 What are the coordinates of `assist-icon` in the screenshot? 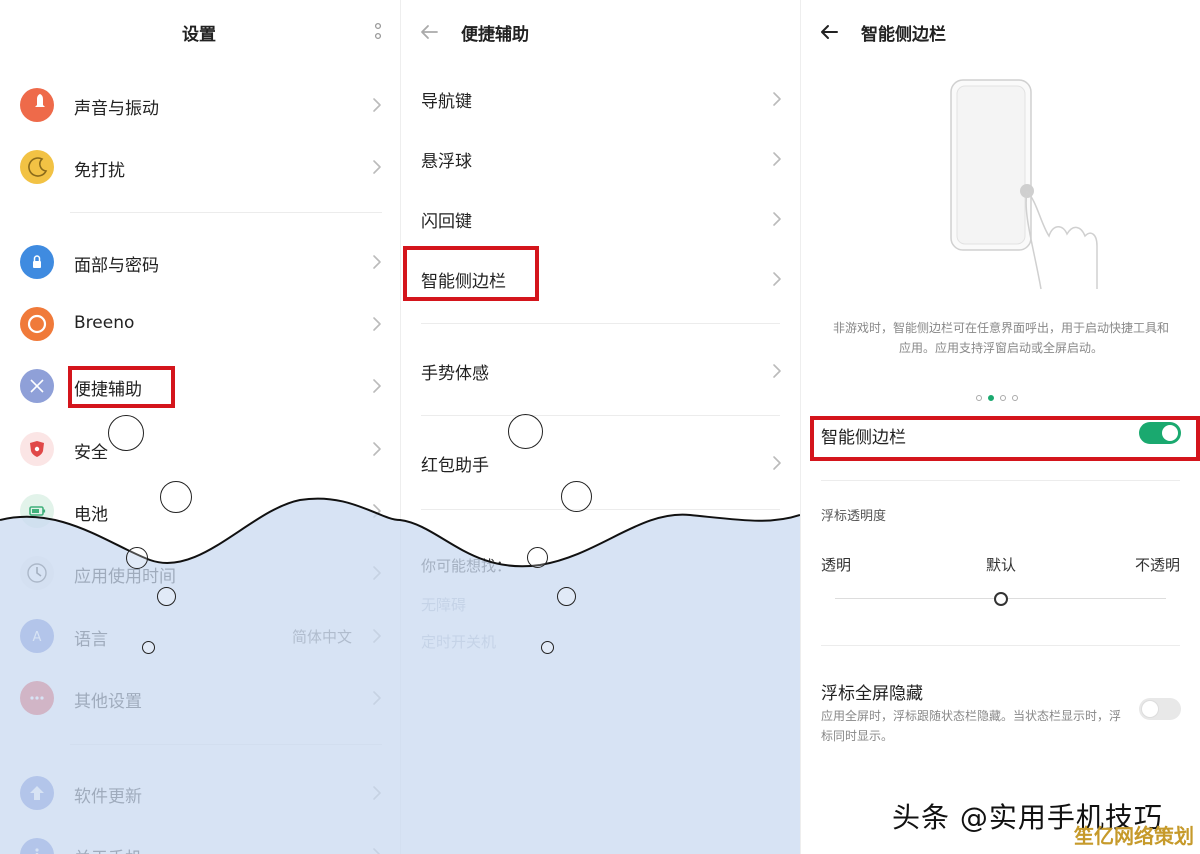 It's located at (37, 386).